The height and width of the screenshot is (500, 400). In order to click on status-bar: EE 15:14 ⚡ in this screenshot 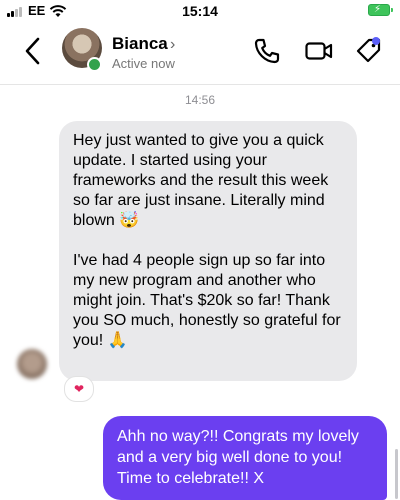, I will do `click(200, 11)`.